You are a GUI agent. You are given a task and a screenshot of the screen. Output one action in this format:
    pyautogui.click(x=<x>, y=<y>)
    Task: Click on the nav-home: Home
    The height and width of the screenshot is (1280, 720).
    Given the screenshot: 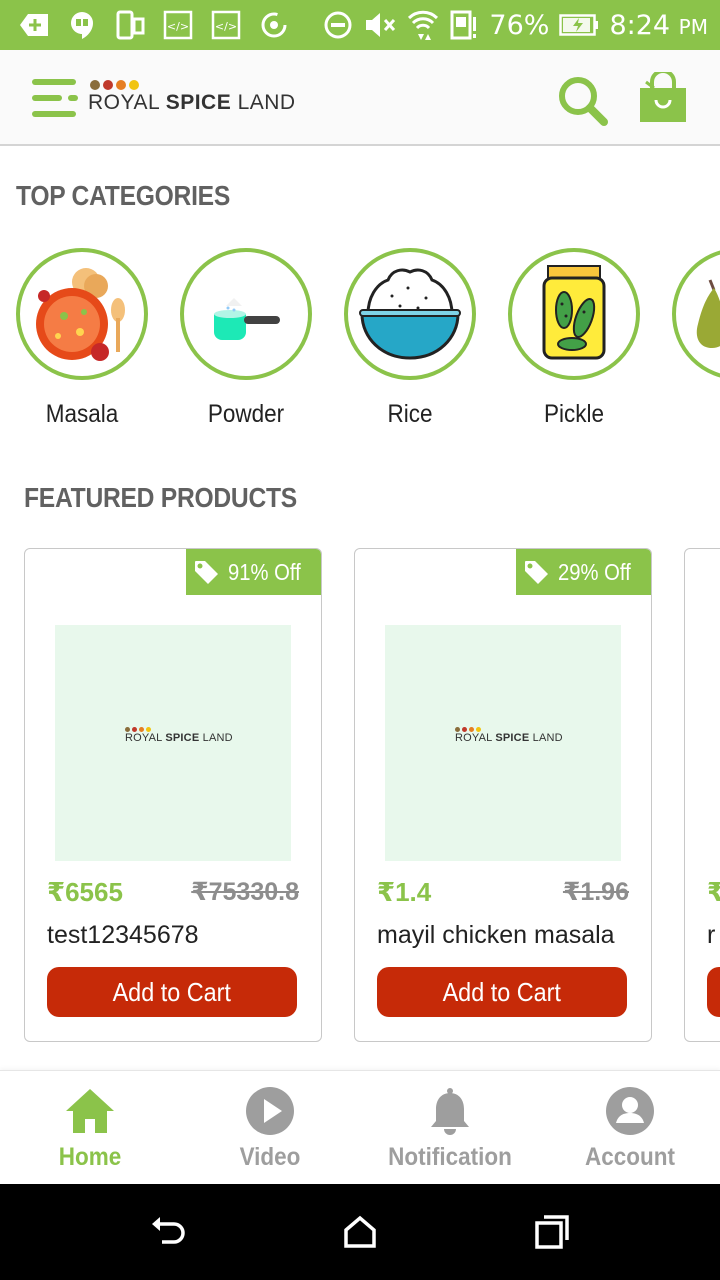 What is the action you would take?
    pyautogui.click(x=90, y=1128)
    